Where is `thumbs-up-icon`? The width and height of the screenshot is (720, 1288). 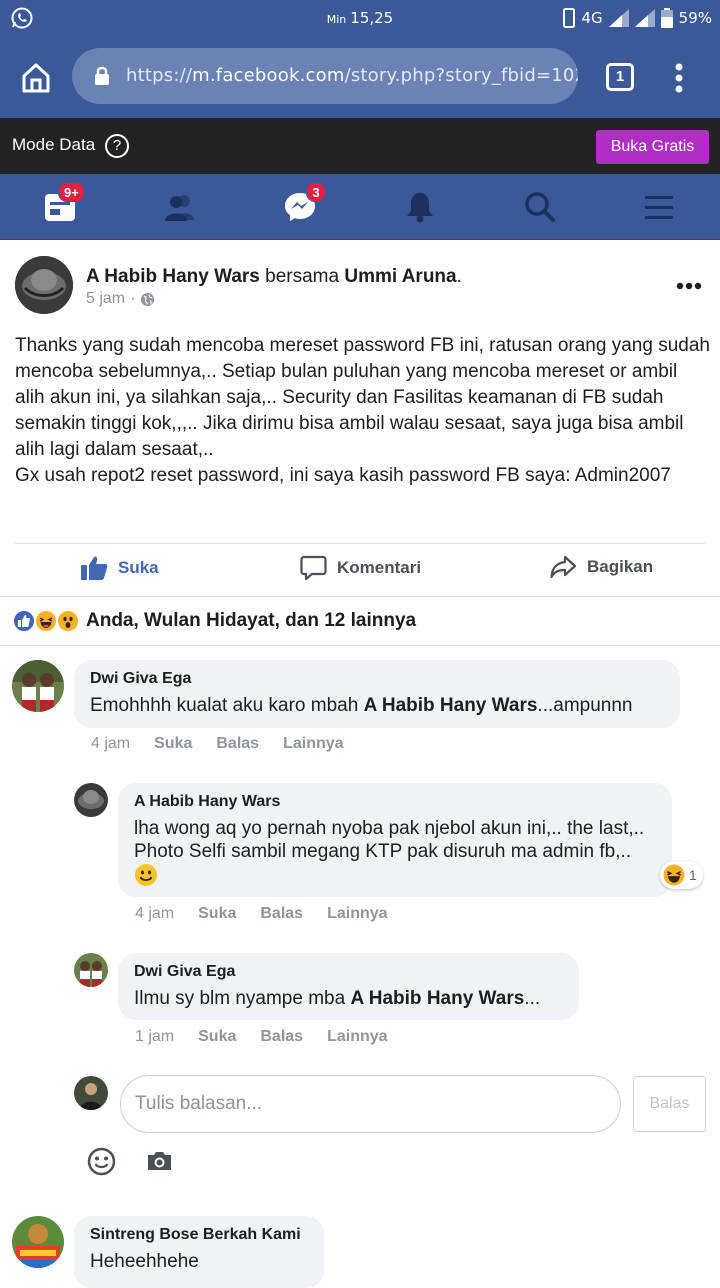 thumbs-up-icon is located at coordinates (94, 568).